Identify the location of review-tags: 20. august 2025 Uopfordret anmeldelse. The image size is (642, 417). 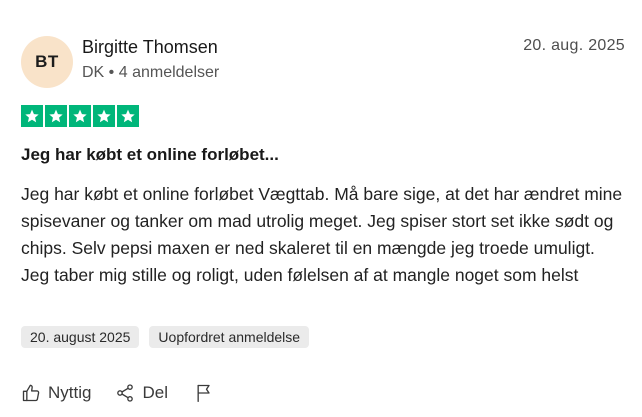
(165, 337).